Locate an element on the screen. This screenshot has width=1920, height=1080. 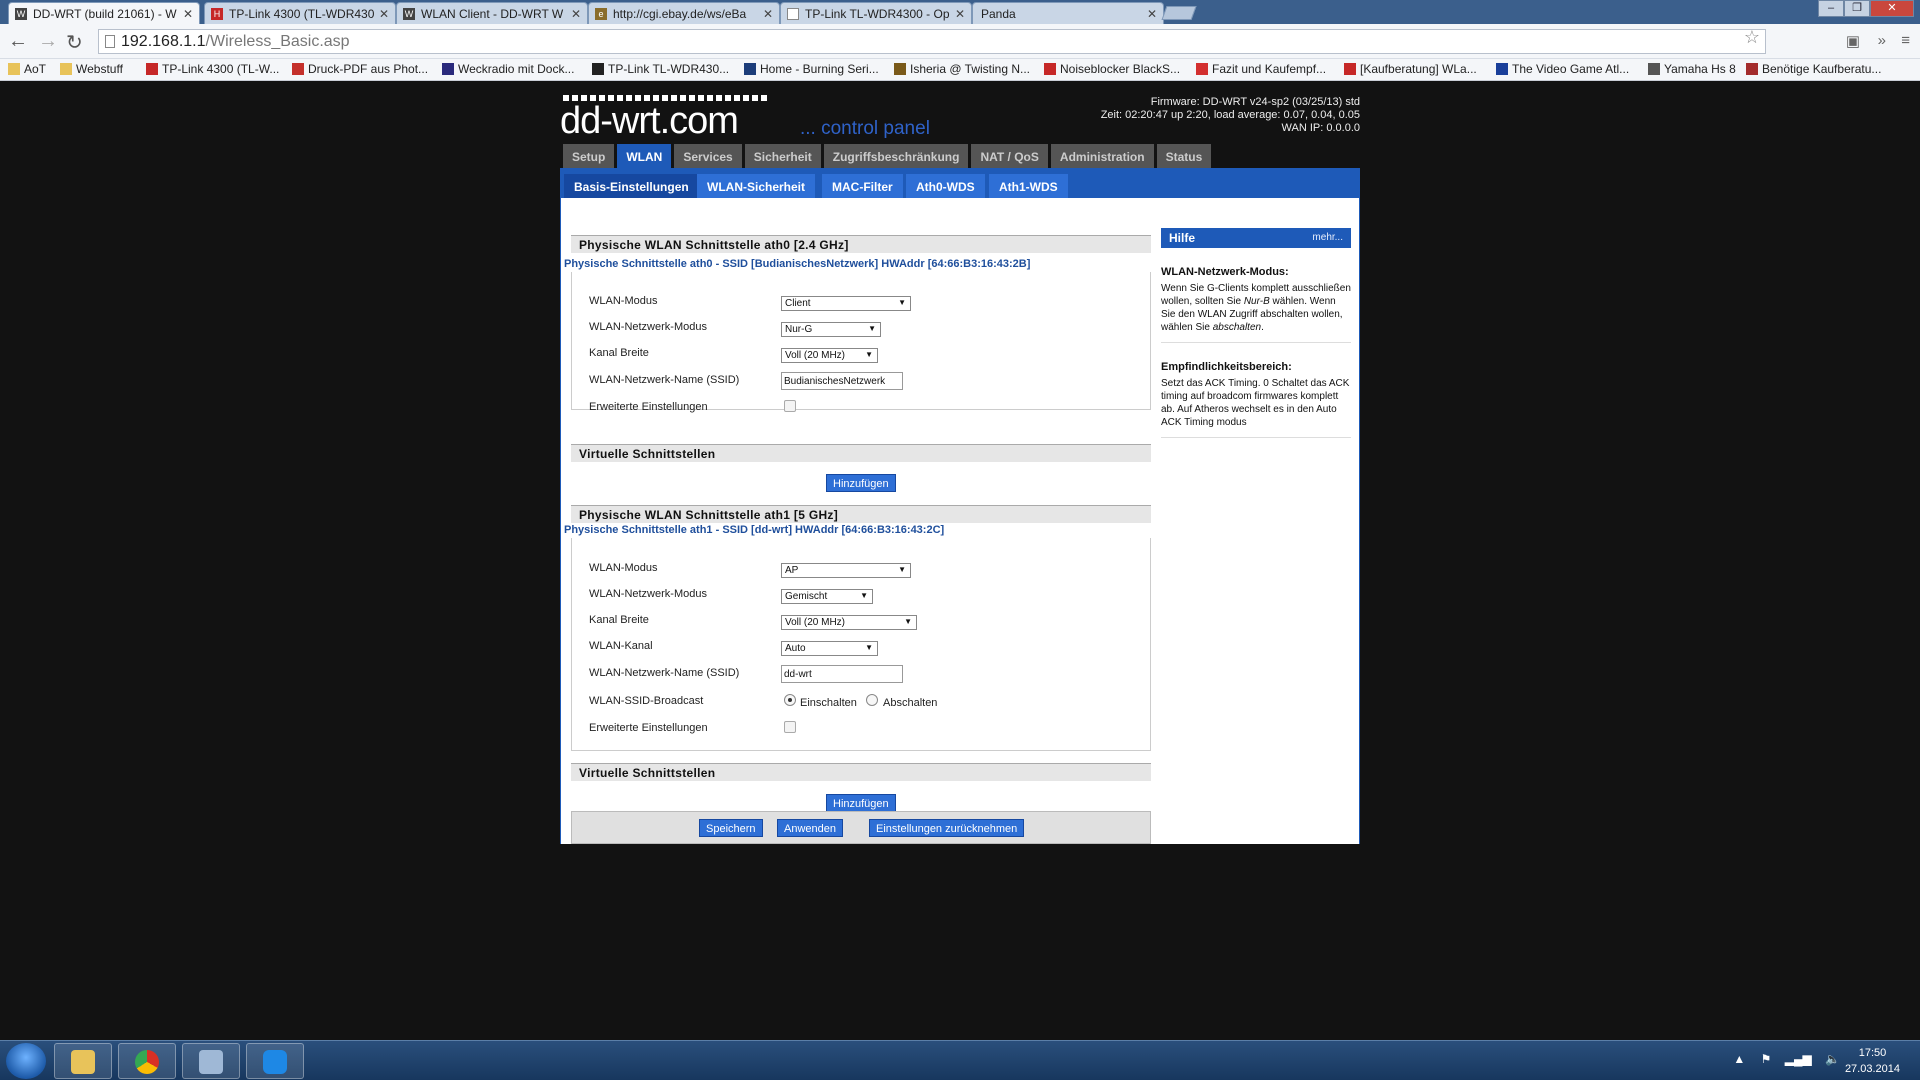
taskbar-remote is located at coordinates (211, 1061).